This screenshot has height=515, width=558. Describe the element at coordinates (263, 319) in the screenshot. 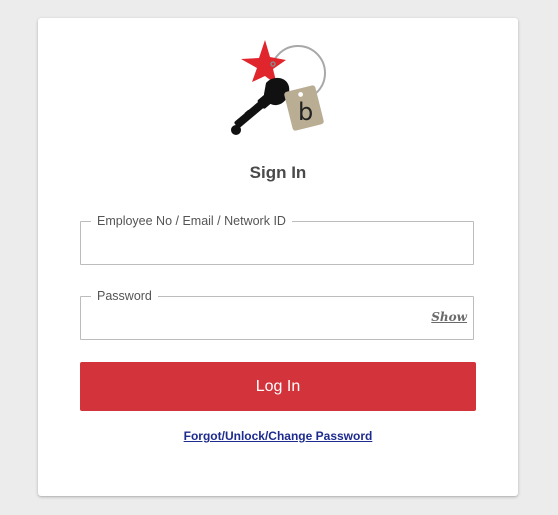

I see `password-input` at that location.